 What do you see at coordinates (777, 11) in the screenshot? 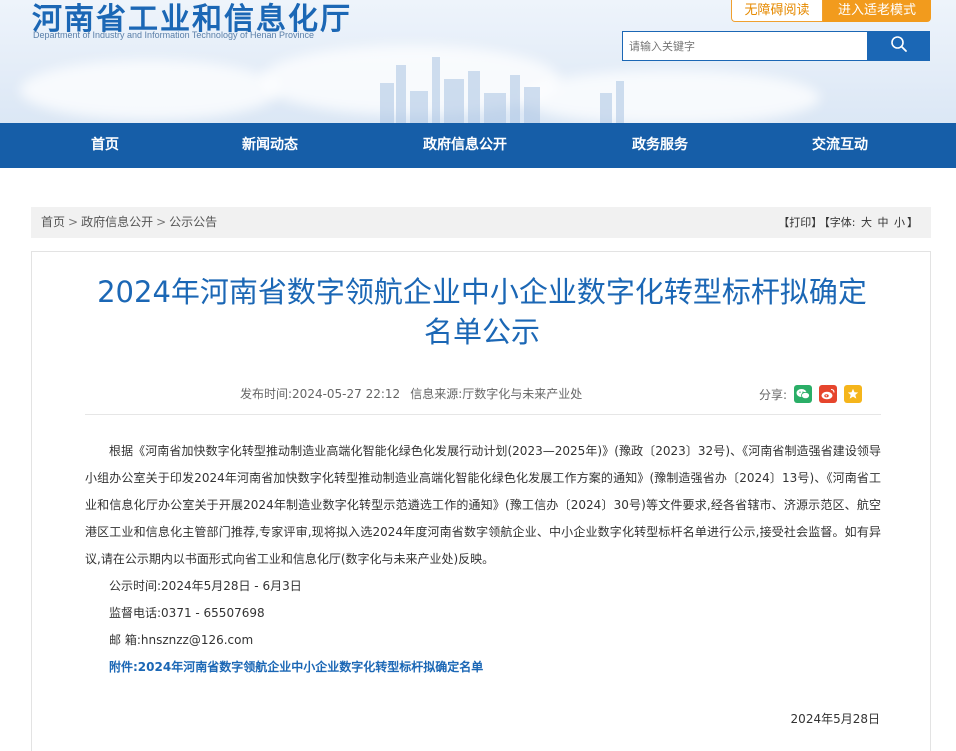
I see `accessible-reading-button: 无障碍阅读` at bounding box center [777, 11].